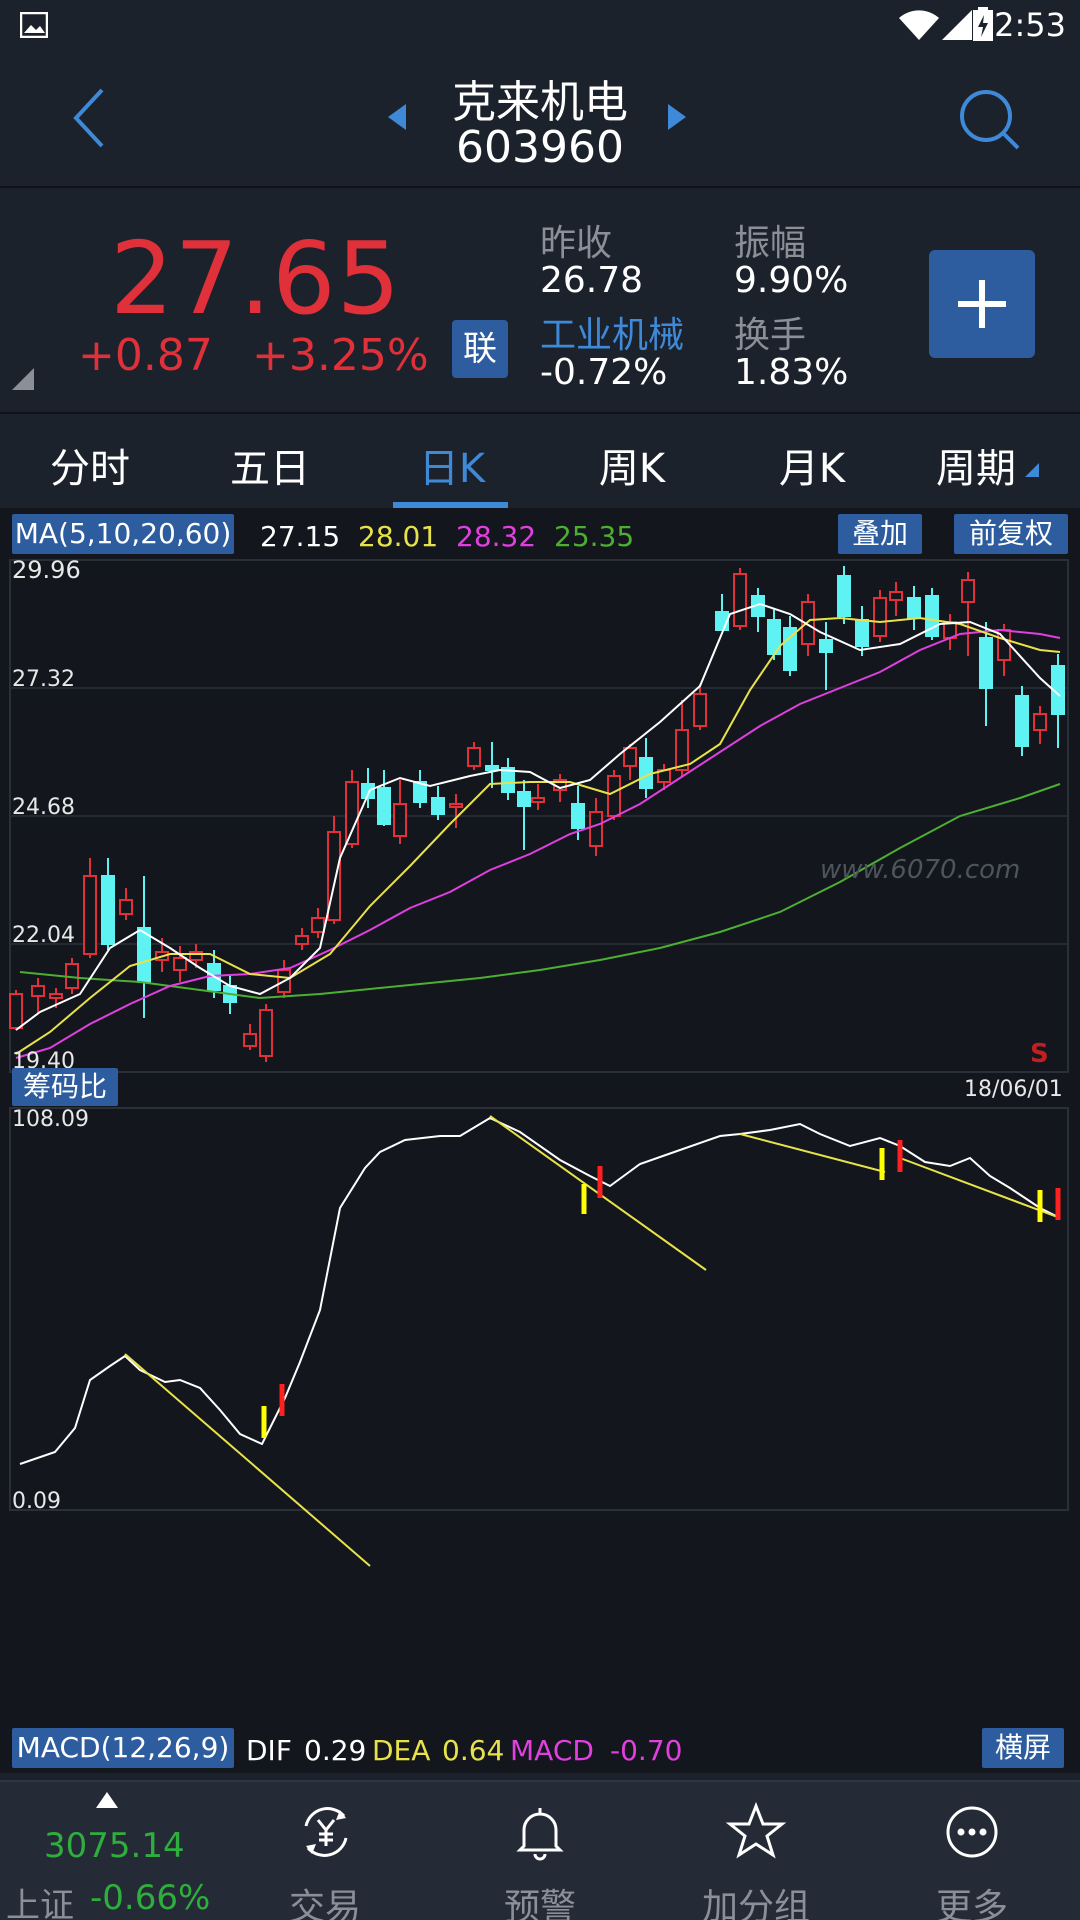 The width and height of the screenshot is (1080, 1920). What do you see at coordinates (677, 117) in the screenshot?
I see `next-stock-icon` at bounding box center [677, 117].